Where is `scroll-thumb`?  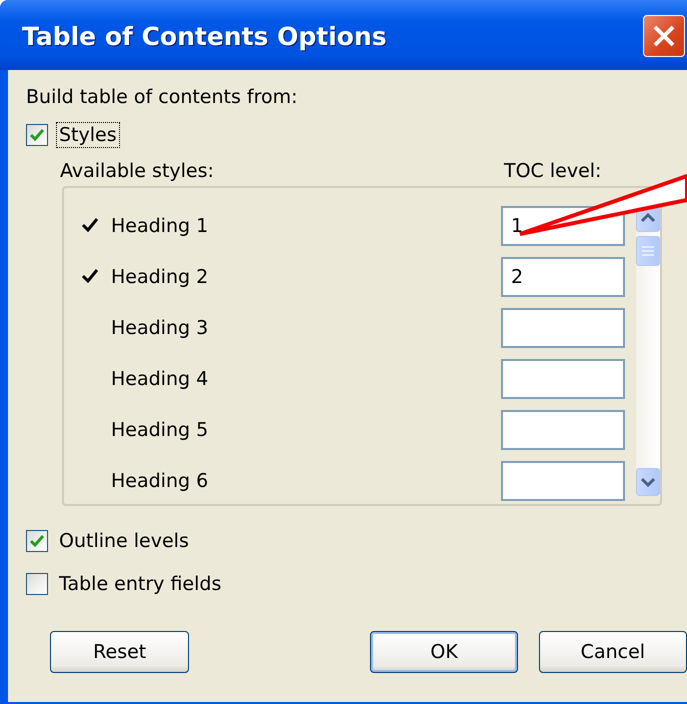 scroll-thumb is located at coordinates (648, 251).